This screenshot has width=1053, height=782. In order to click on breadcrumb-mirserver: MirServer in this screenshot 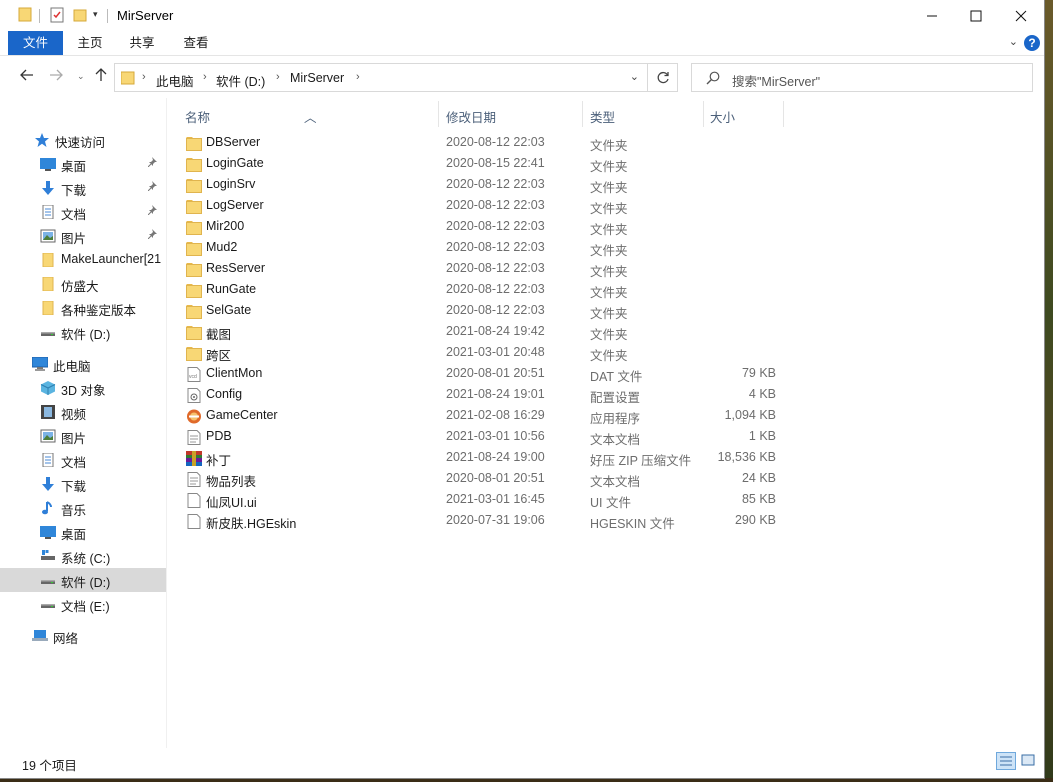, I will do `click(317, 78)`.